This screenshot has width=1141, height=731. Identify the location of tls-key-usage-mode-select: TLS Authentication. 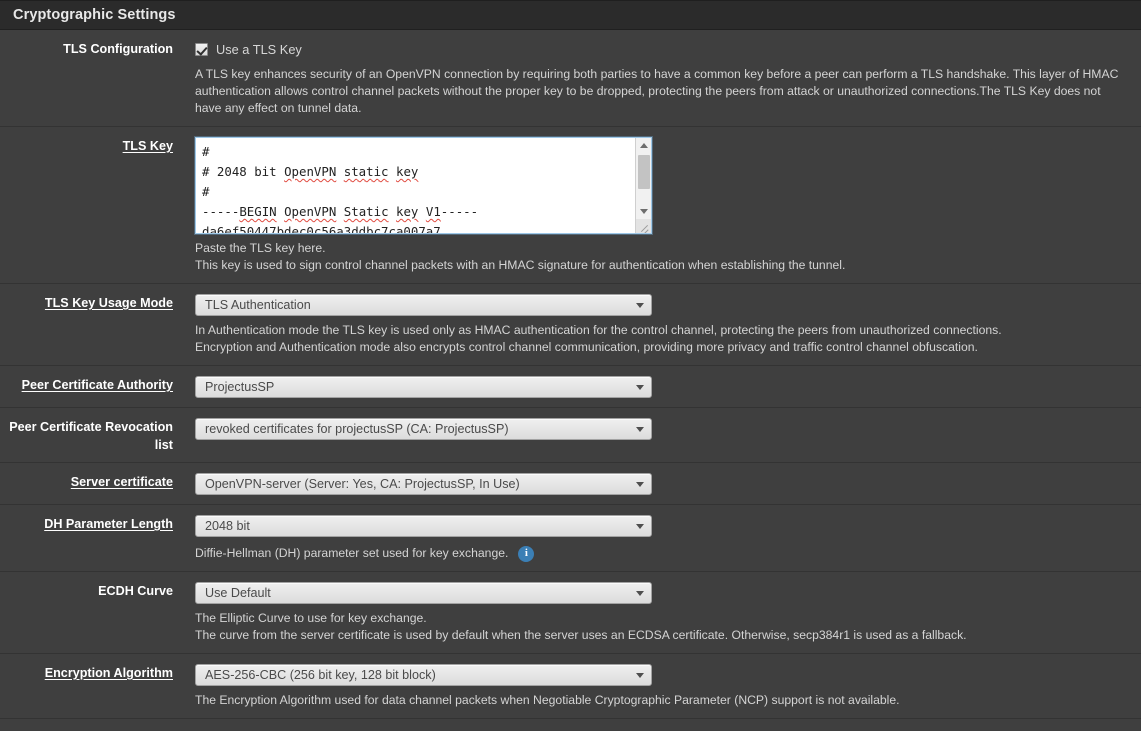
(423, 305).